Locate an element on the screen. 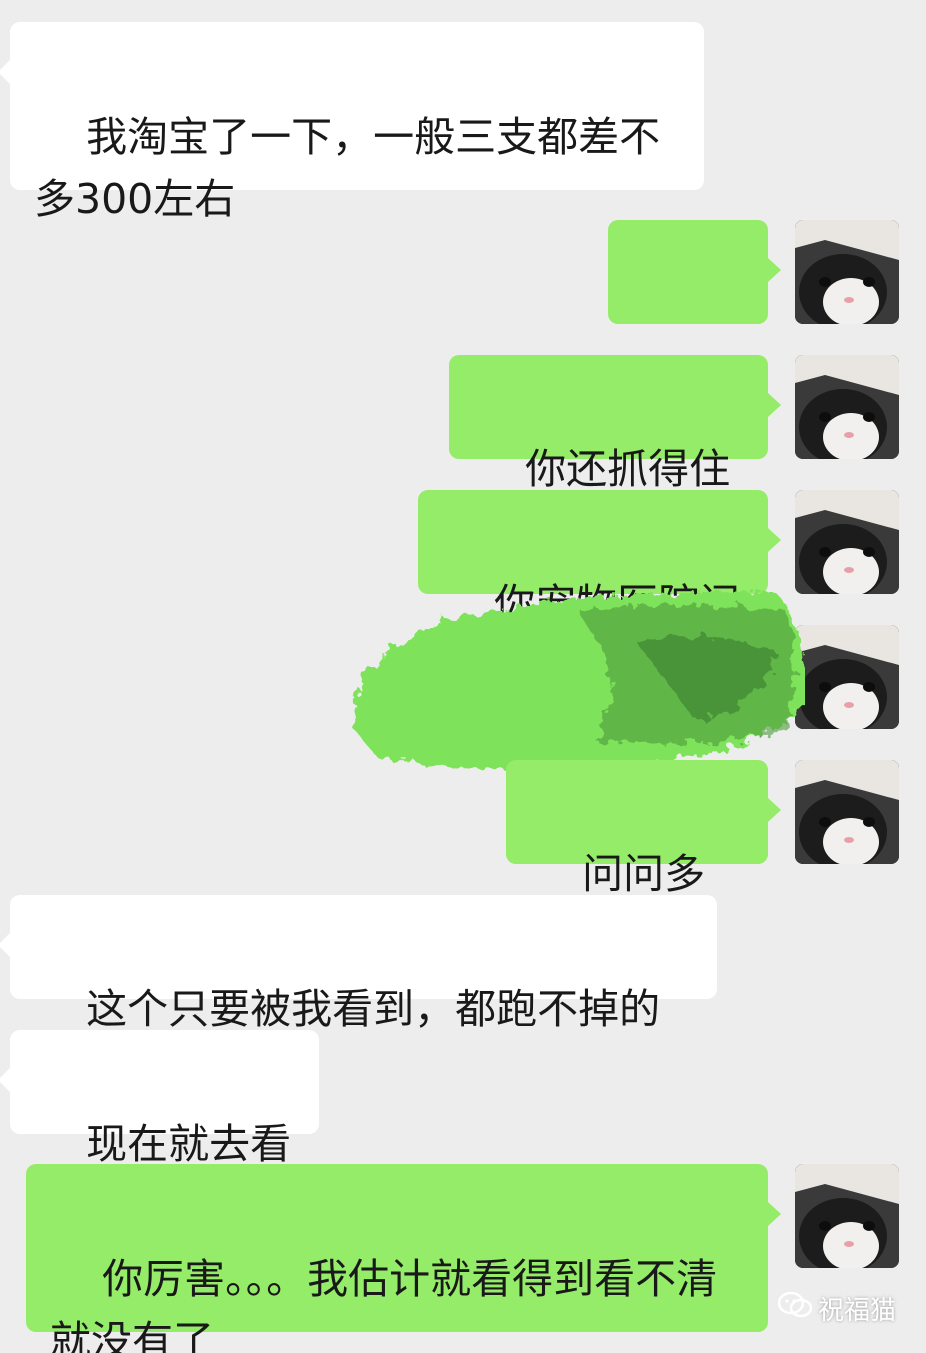 The image size is (926, 1353). message-bubble-incoming: 现在就去看看 is located at coordinates (159, 1130).